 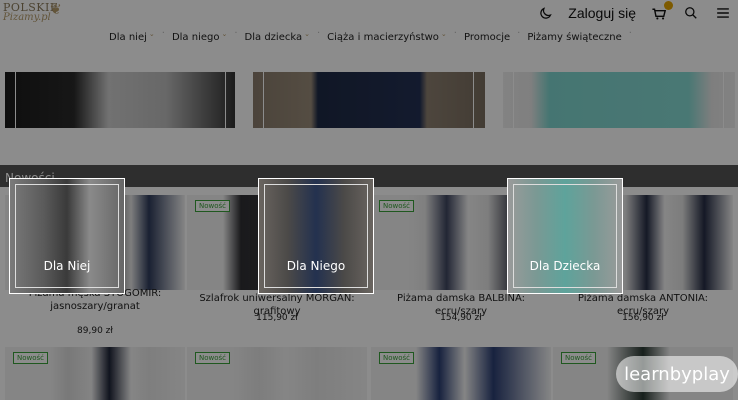 What do you see at coordinates (132, 37) in the screenshot?
I see `nav-item-dla-niej: Dla niej ⌄` at bounding box center [132, 37].